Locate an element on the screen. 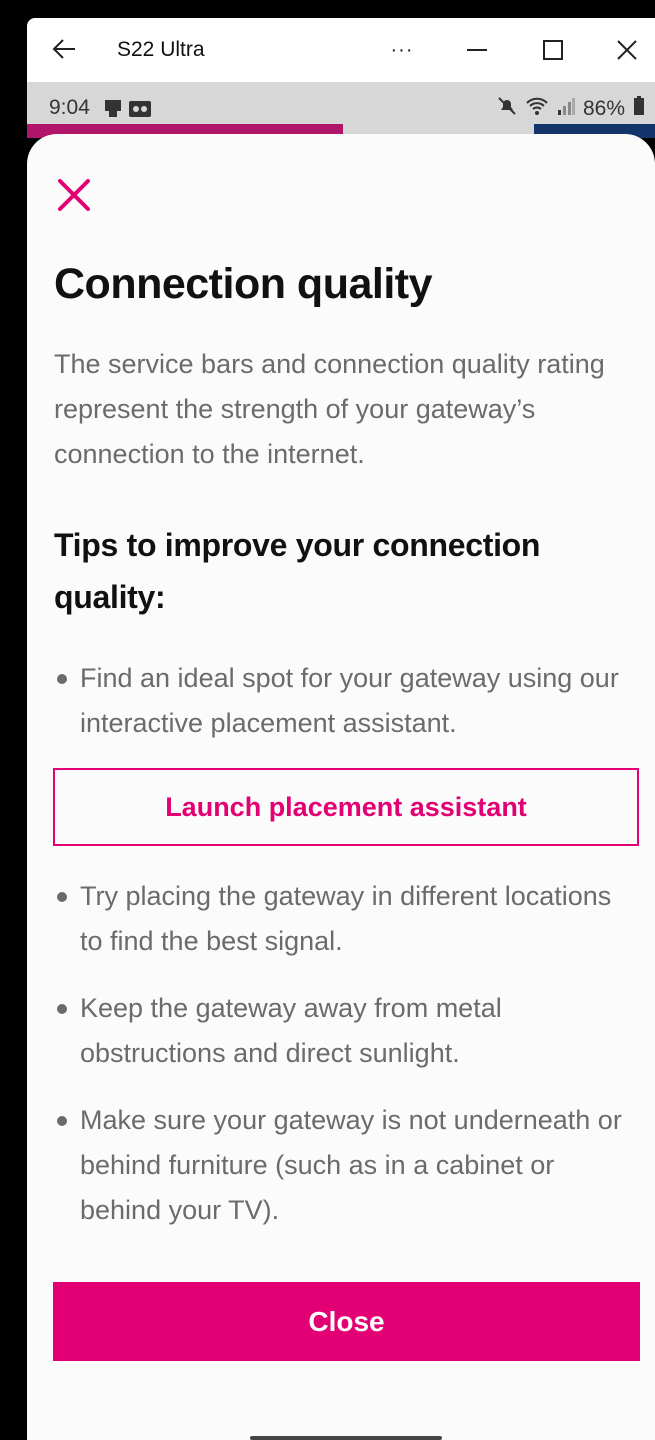 This screenshot has height=1440, width=655. battery-icon is located at coordinates (639, 108).